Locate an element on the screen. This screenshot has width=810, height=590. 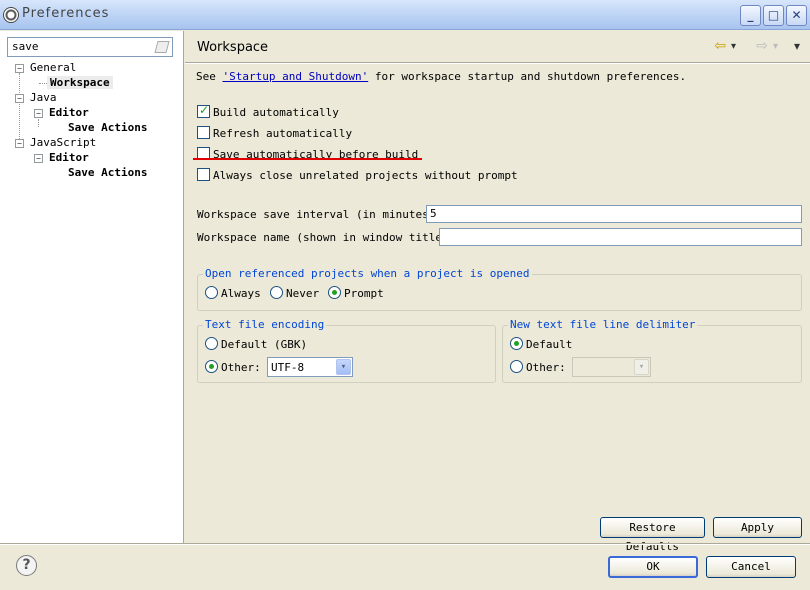
filter-input is located at coordinates (82, 46).